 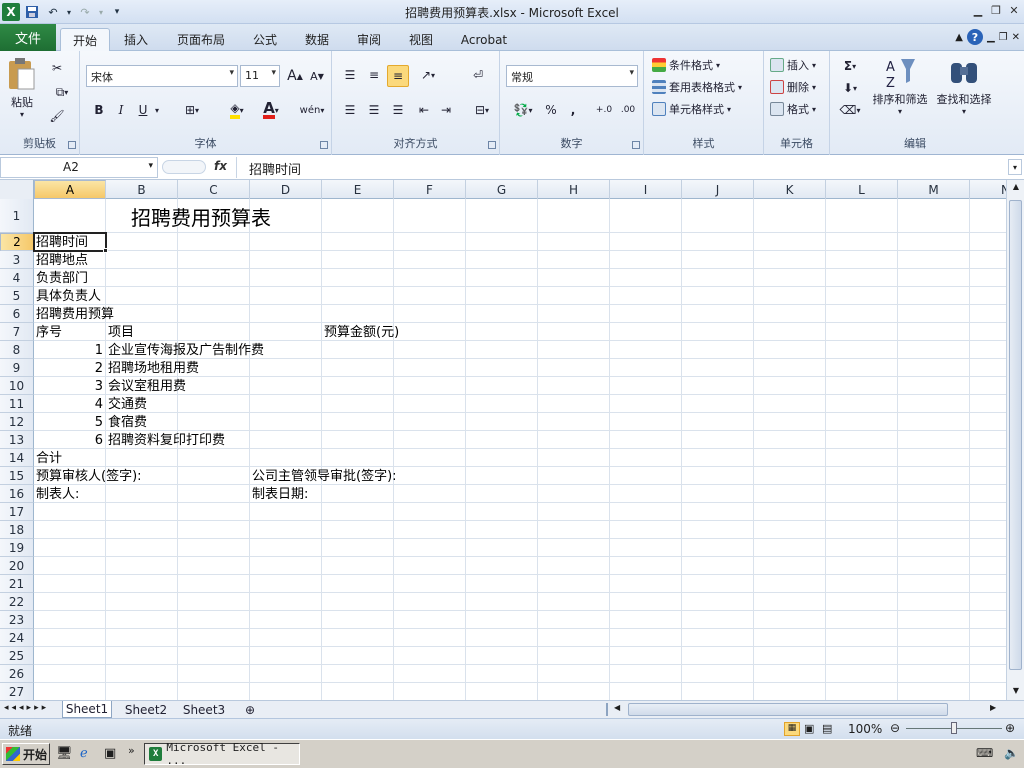 I want to click on font-color-icon: A ▾, so click(x=271, y=110).